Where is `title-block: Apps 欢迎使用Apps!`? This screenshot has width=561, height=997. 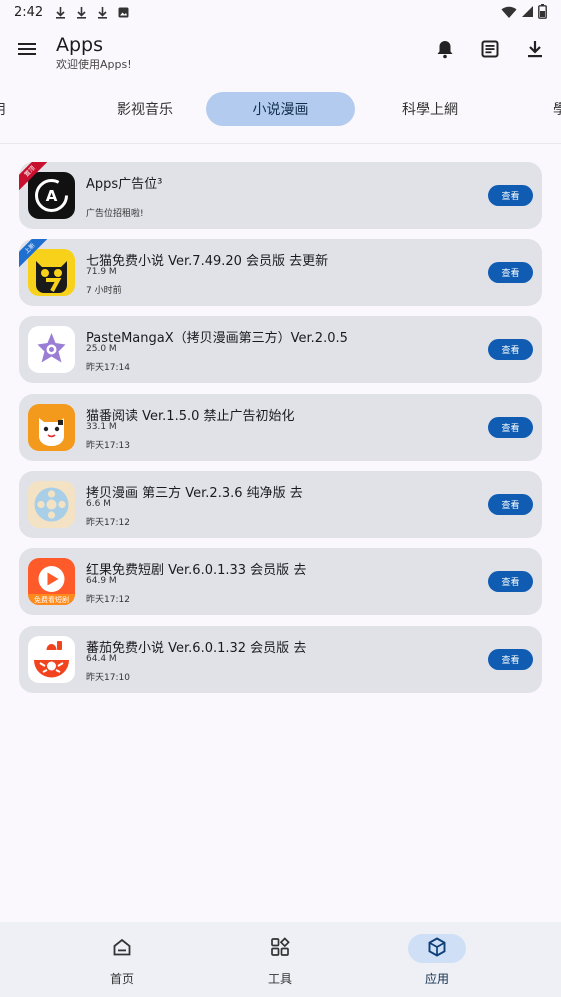 title-block: Apps 欢迎使用Apps! is located at coordinates (94, 53).